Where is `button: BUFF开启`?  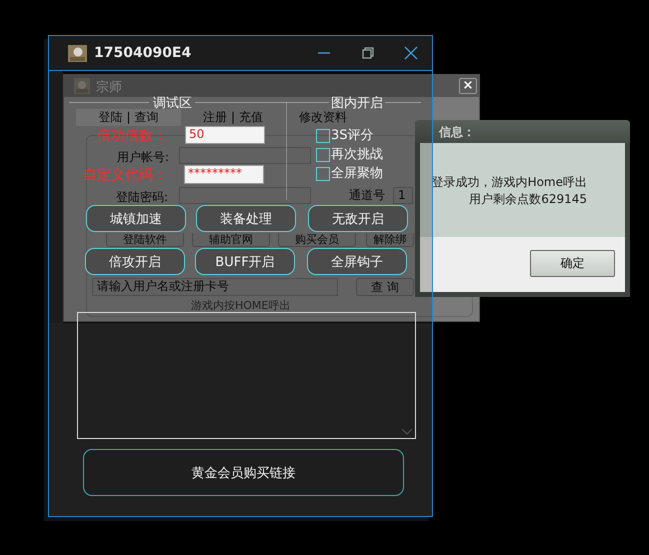
button: BUFF开启 is located at coordinates (245, 261).